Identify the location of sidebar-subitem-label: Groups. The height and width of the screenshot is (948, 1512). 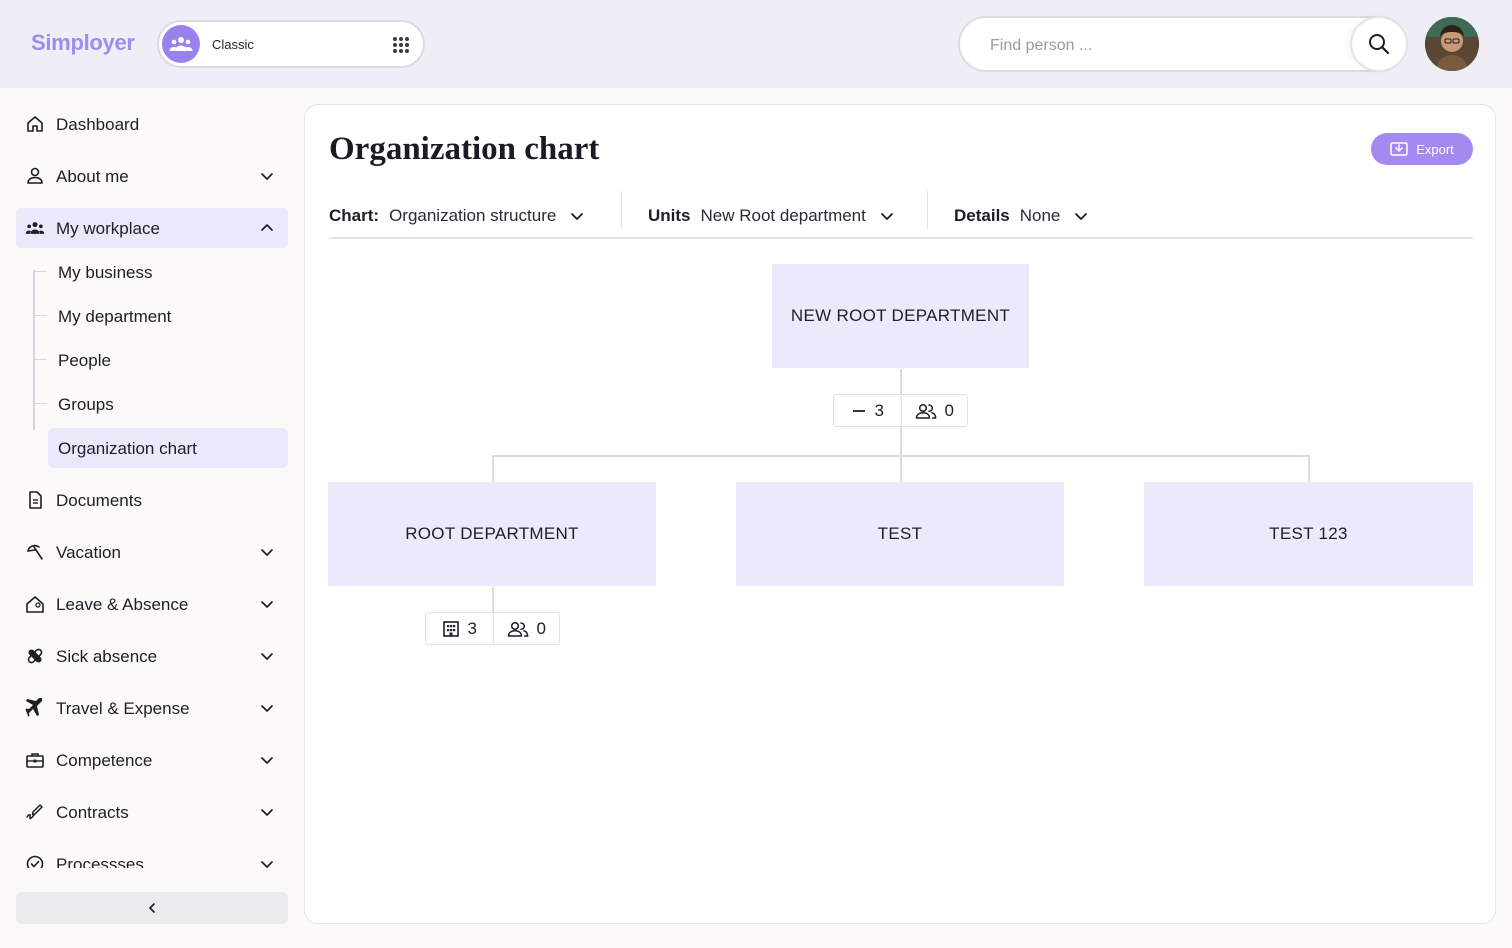
(86, 404).